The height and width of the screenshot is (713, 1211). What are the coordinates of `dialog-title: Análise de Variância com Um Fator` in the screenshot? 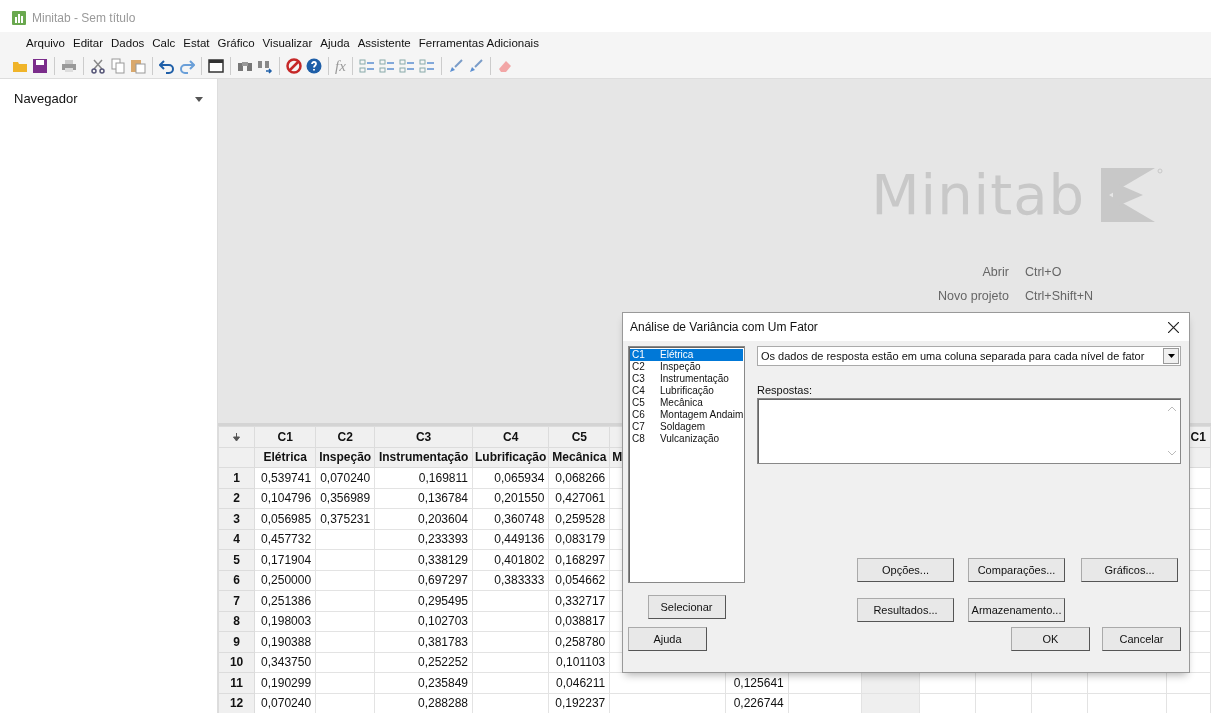 It's located at (724, 327).